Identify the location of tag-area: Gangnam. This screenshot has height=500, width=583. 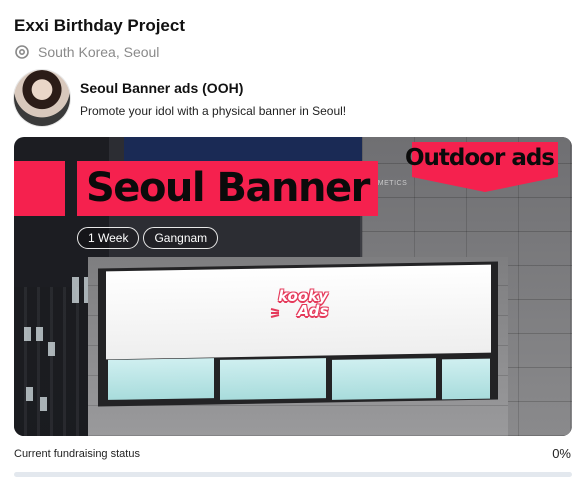
(181, 238).